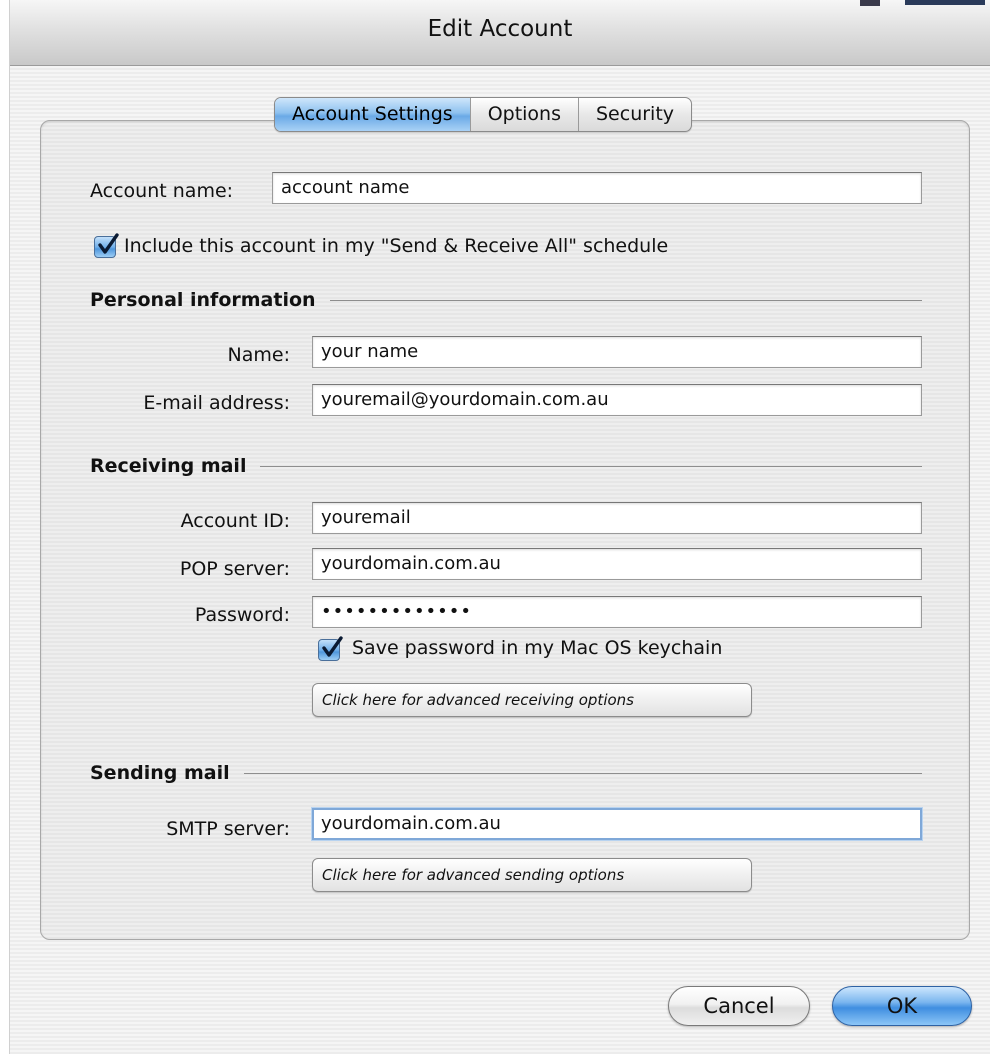 The width and height of the screenshot is (990, 1054). What do you see at coordinates (258, 355) in the screenshot?
I see `name-label: Name:` at bounding box center [258, 355].